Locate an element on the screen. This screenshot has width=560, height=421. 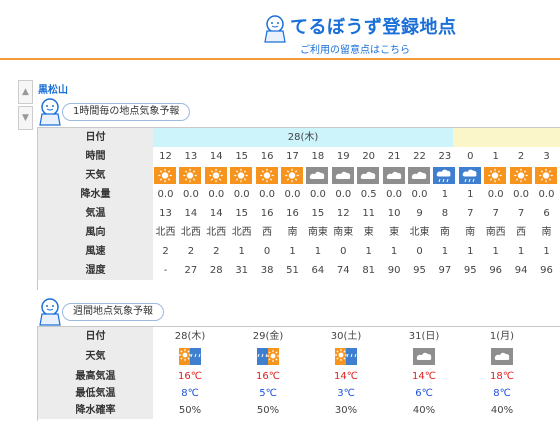
weekly-cell: 30(土) is located at coordinates (346, 336).